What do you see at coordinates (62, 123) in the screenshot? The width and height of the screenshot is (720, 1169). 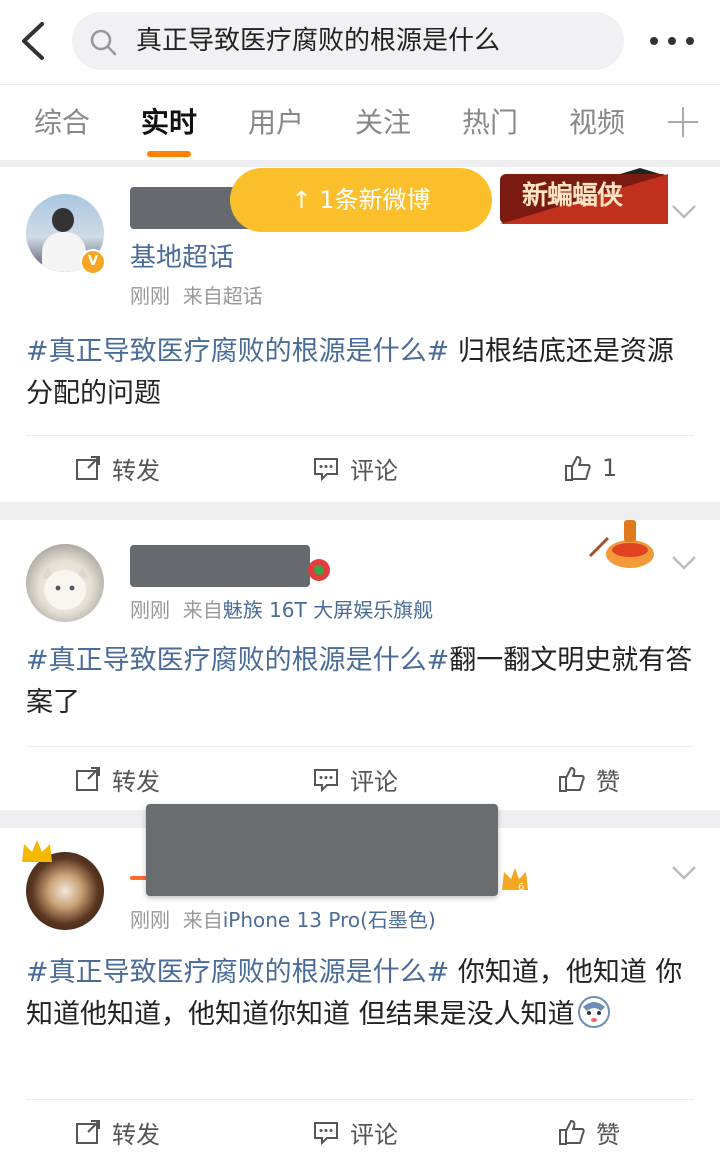 I see `tab-comprehensive: 综合` at bounding box center [62, 123].